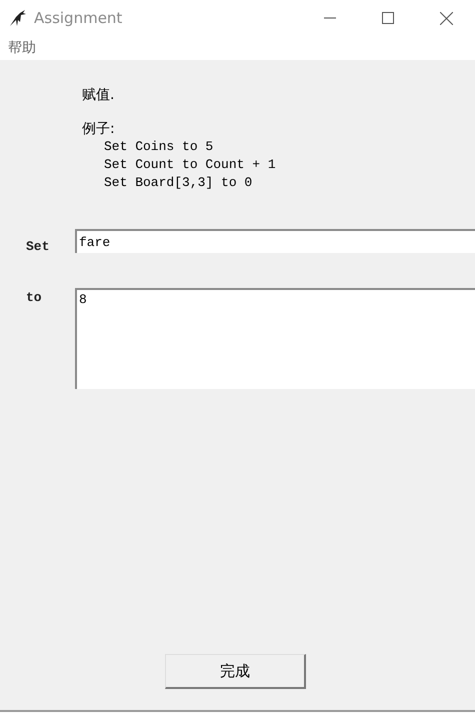 This screenshot has width=475, height=715. What do you see at coordinates (37, 246) in the screenshot?
I see `field-label: Set` at bounding box center [37, 246].